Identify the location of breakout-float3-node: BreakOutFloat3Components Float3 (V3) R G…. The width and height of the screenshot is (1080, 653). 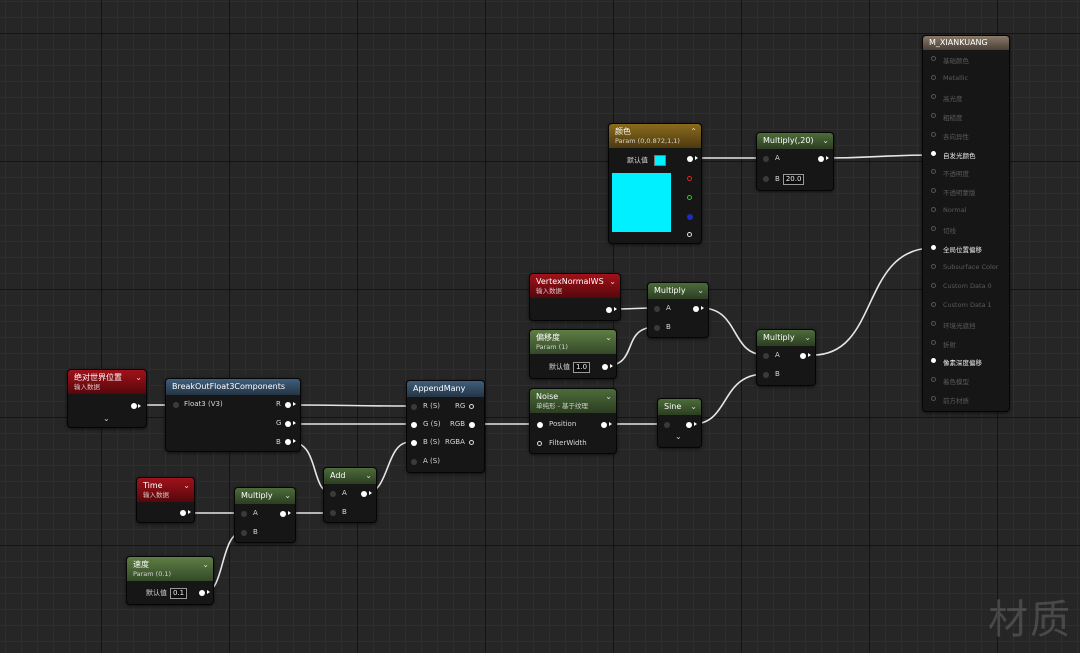
(233, 415).